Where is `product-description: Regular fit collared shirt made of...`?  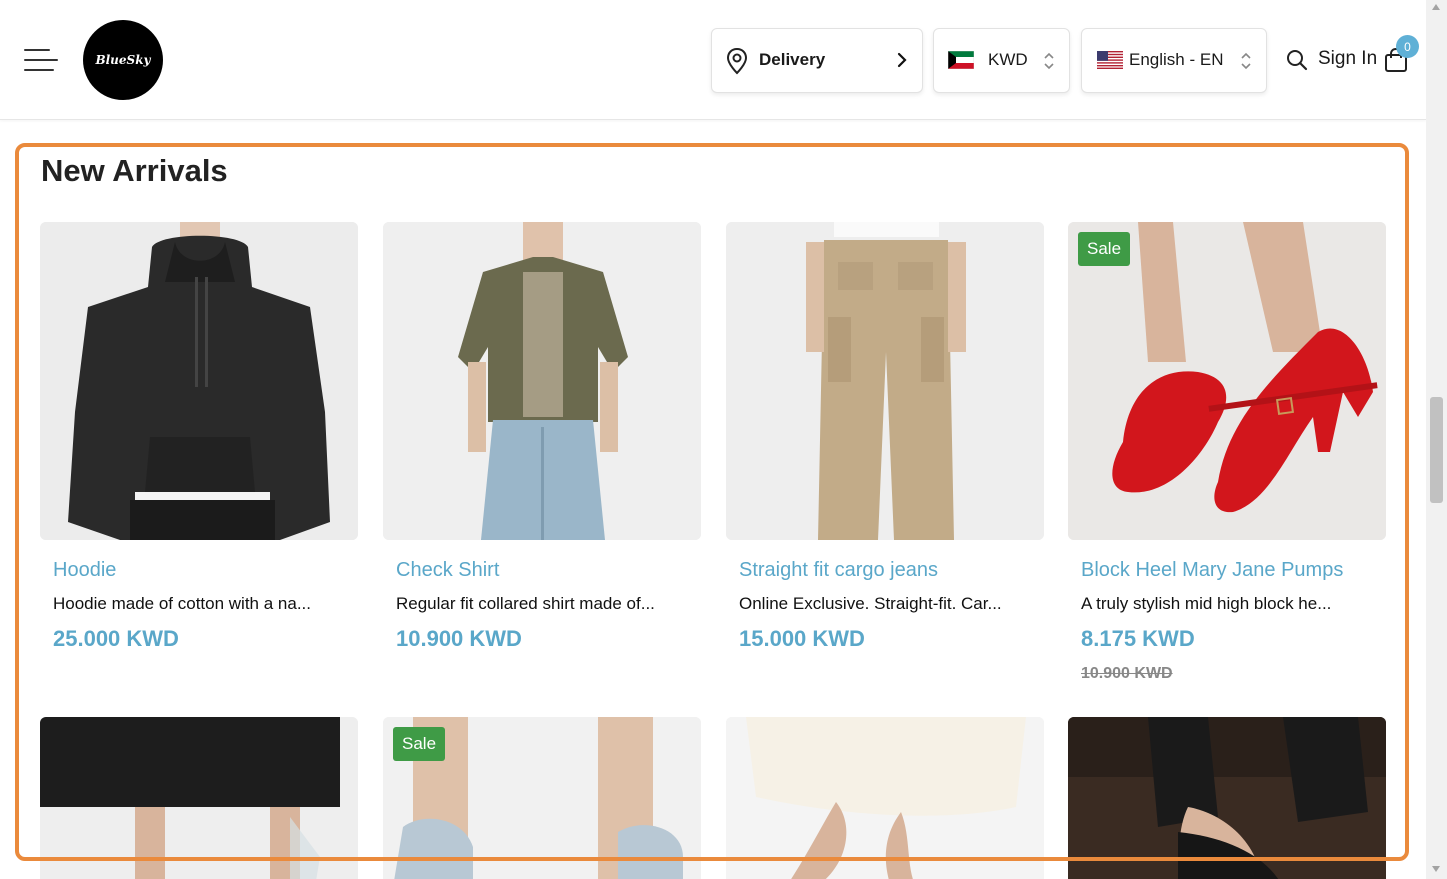
product-description: Regular fit collared shirt made of... is located at coordinates (525, 603).